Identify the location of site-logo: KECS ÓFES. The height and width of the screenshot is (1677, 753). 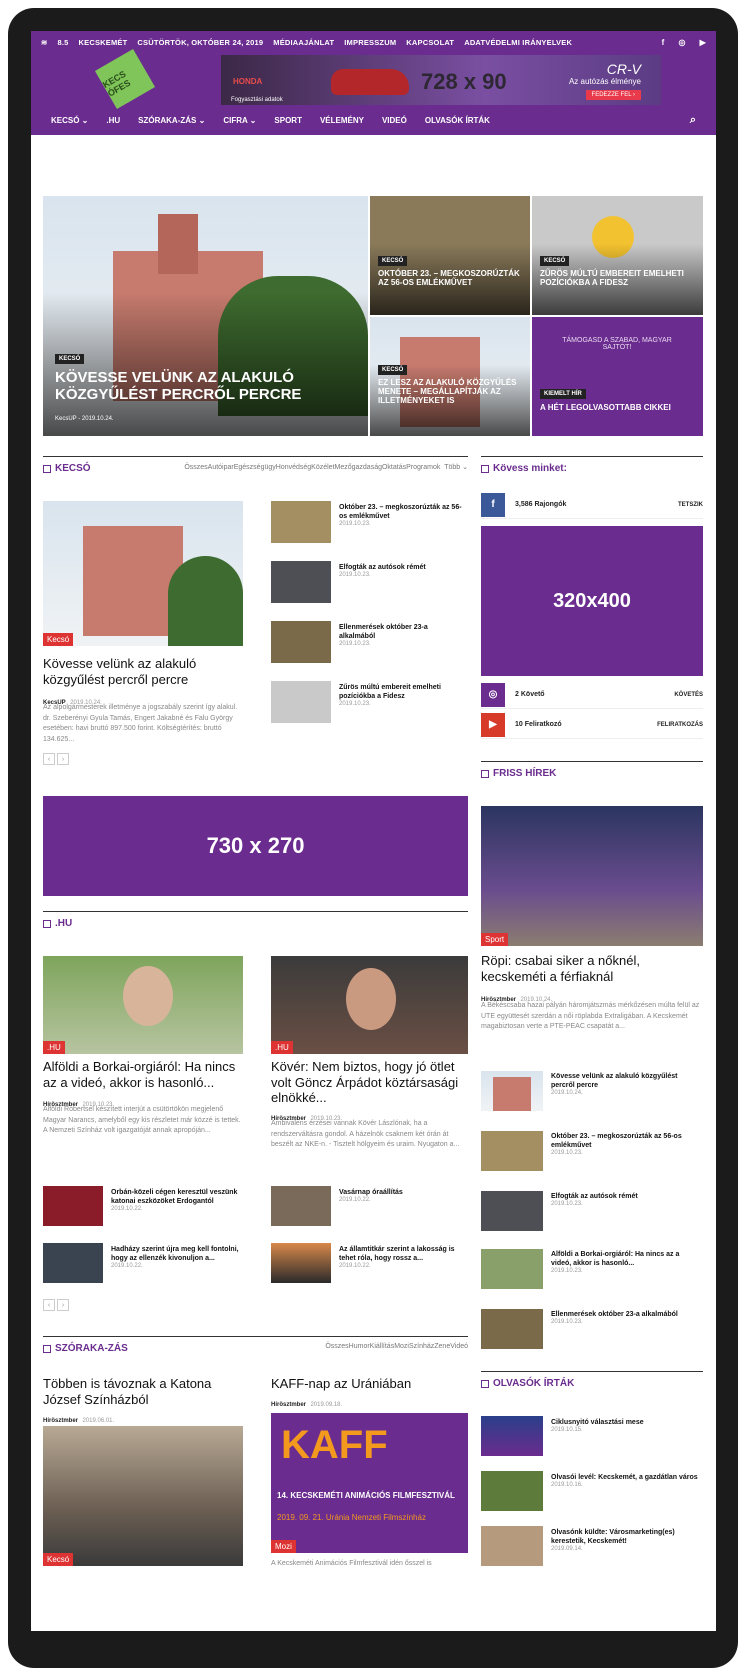
(125, 79).